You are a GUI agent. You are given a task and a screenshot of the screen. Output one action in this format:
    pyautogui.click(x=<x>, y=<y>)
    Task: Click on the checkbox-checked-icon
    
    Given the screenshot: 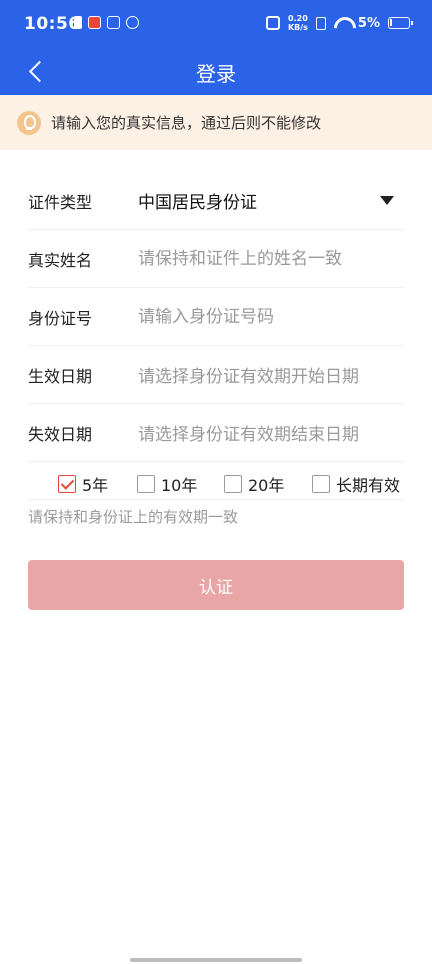 What is the action you would take?
    pyautogui.click(x=67, y=484)
    